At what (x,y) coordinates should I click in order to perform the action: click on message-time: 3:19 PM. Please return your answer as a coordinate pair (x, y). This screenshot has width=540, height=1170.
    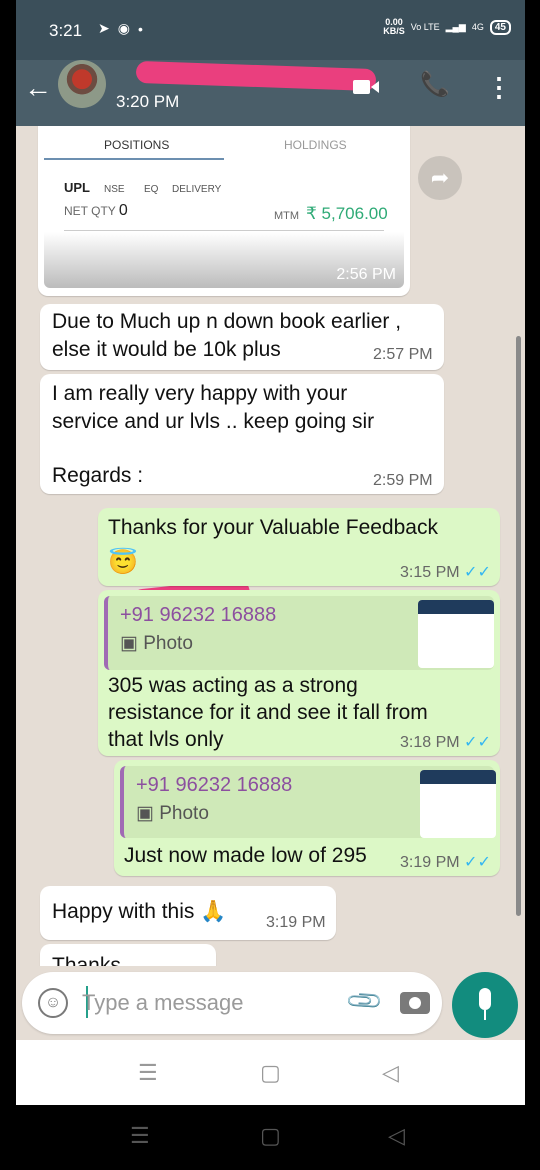
    Looking at the image, I should click on (296, 922).